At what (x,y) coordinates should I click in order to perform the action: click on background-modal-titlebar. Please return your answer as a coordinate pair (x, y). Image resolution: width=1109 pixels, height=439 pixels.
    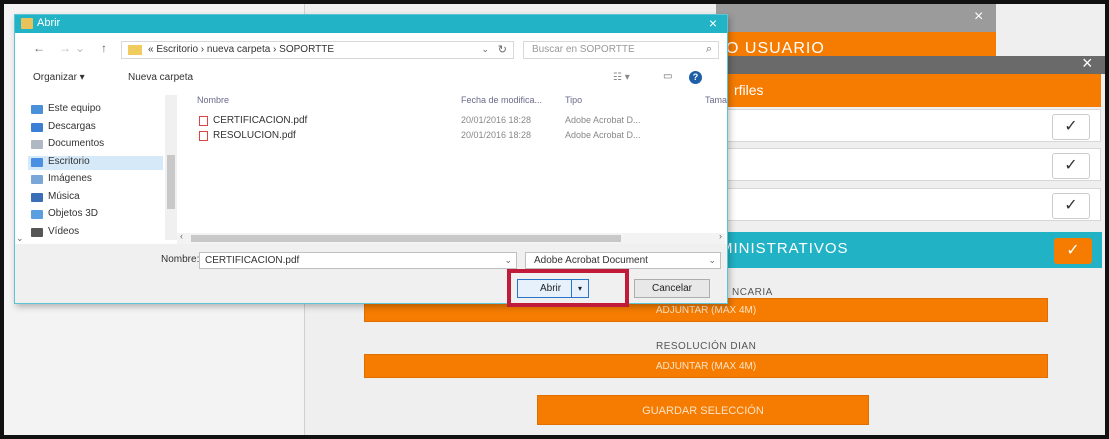
    Looking at the image, I should click on (910, 65).